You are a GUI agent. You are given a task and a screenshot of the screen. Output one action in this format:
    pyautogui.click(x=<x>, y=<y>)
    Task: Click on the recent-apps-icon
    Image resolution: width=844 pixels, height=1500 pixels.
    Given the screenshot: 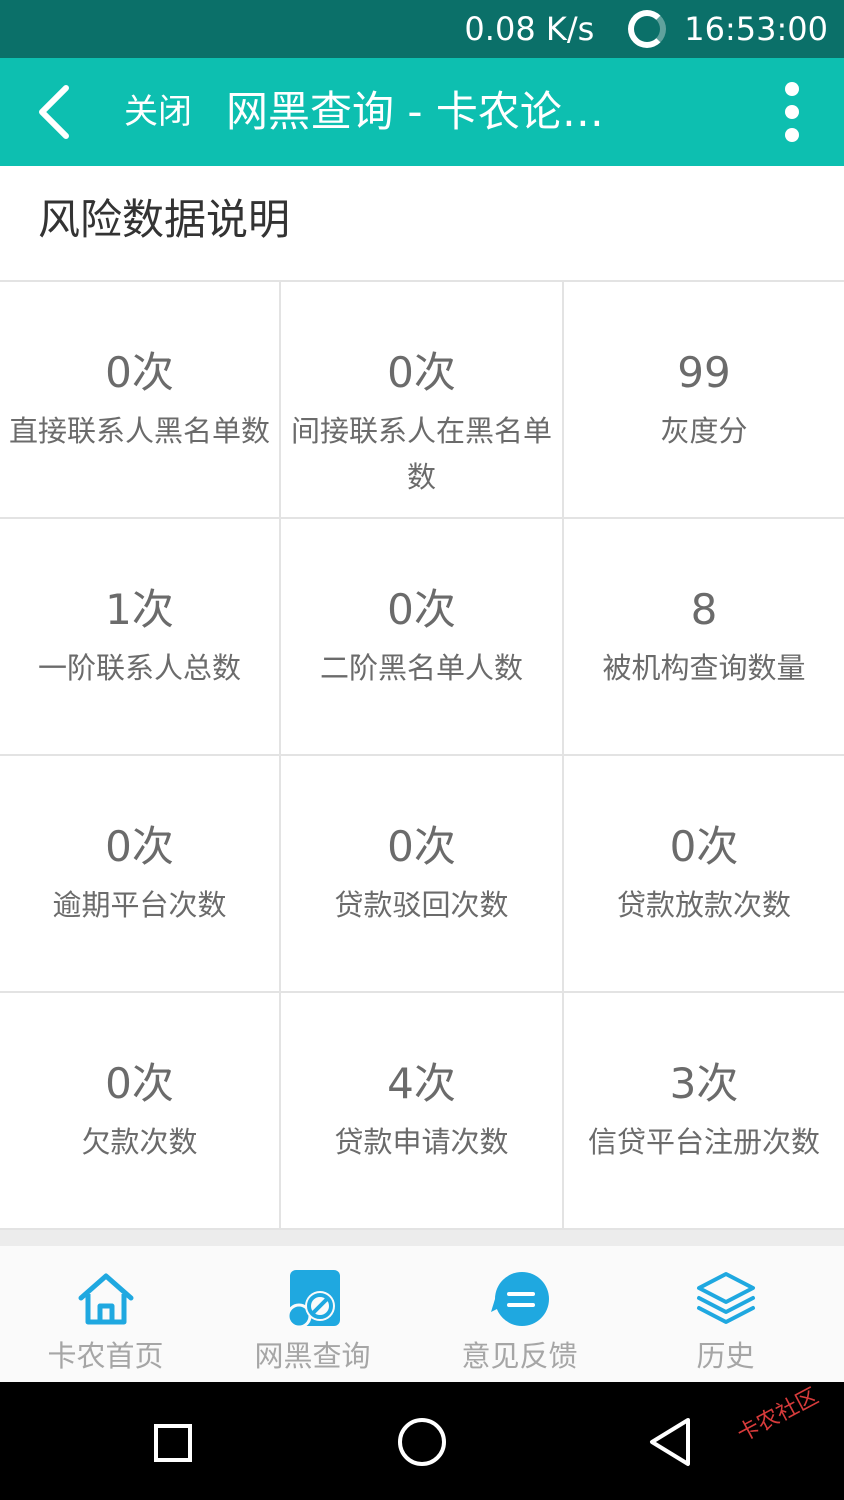 What is the action you would take?
    pyautogui.click(x=173, y=1443)
    